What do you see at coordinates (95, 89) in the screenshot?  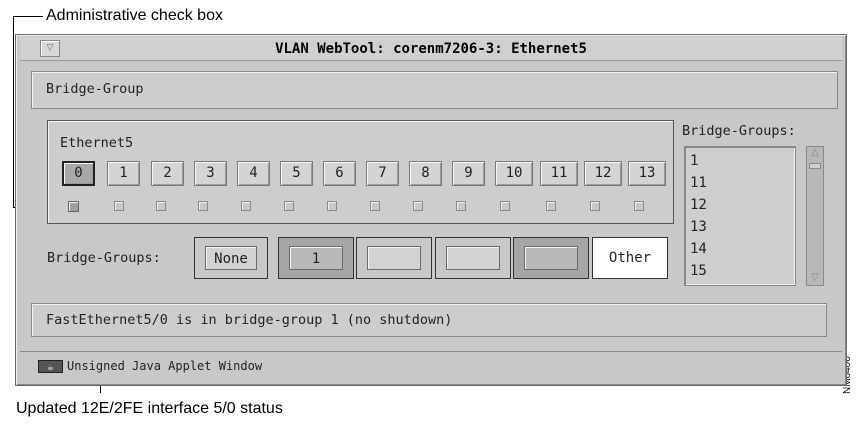 I see `bridge-group-header: Bridge-Group` at bounding box center [95, 89].